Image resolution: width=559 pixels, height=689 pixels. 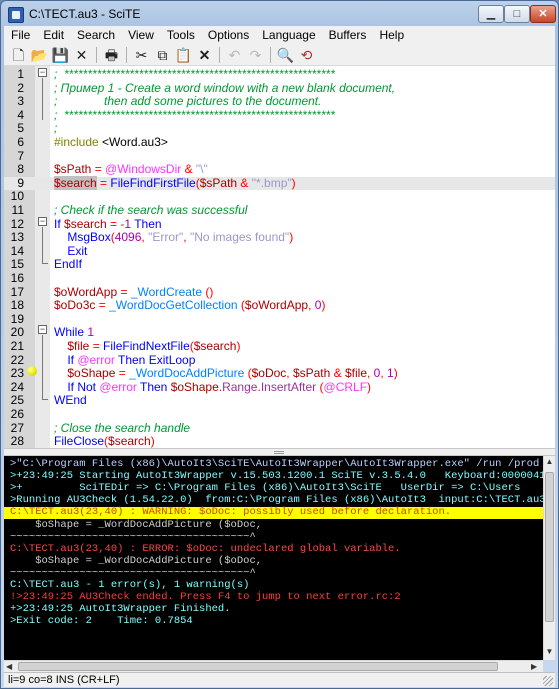 I want to click on new-file-icon: 🗋, so click(x=18, y=55).